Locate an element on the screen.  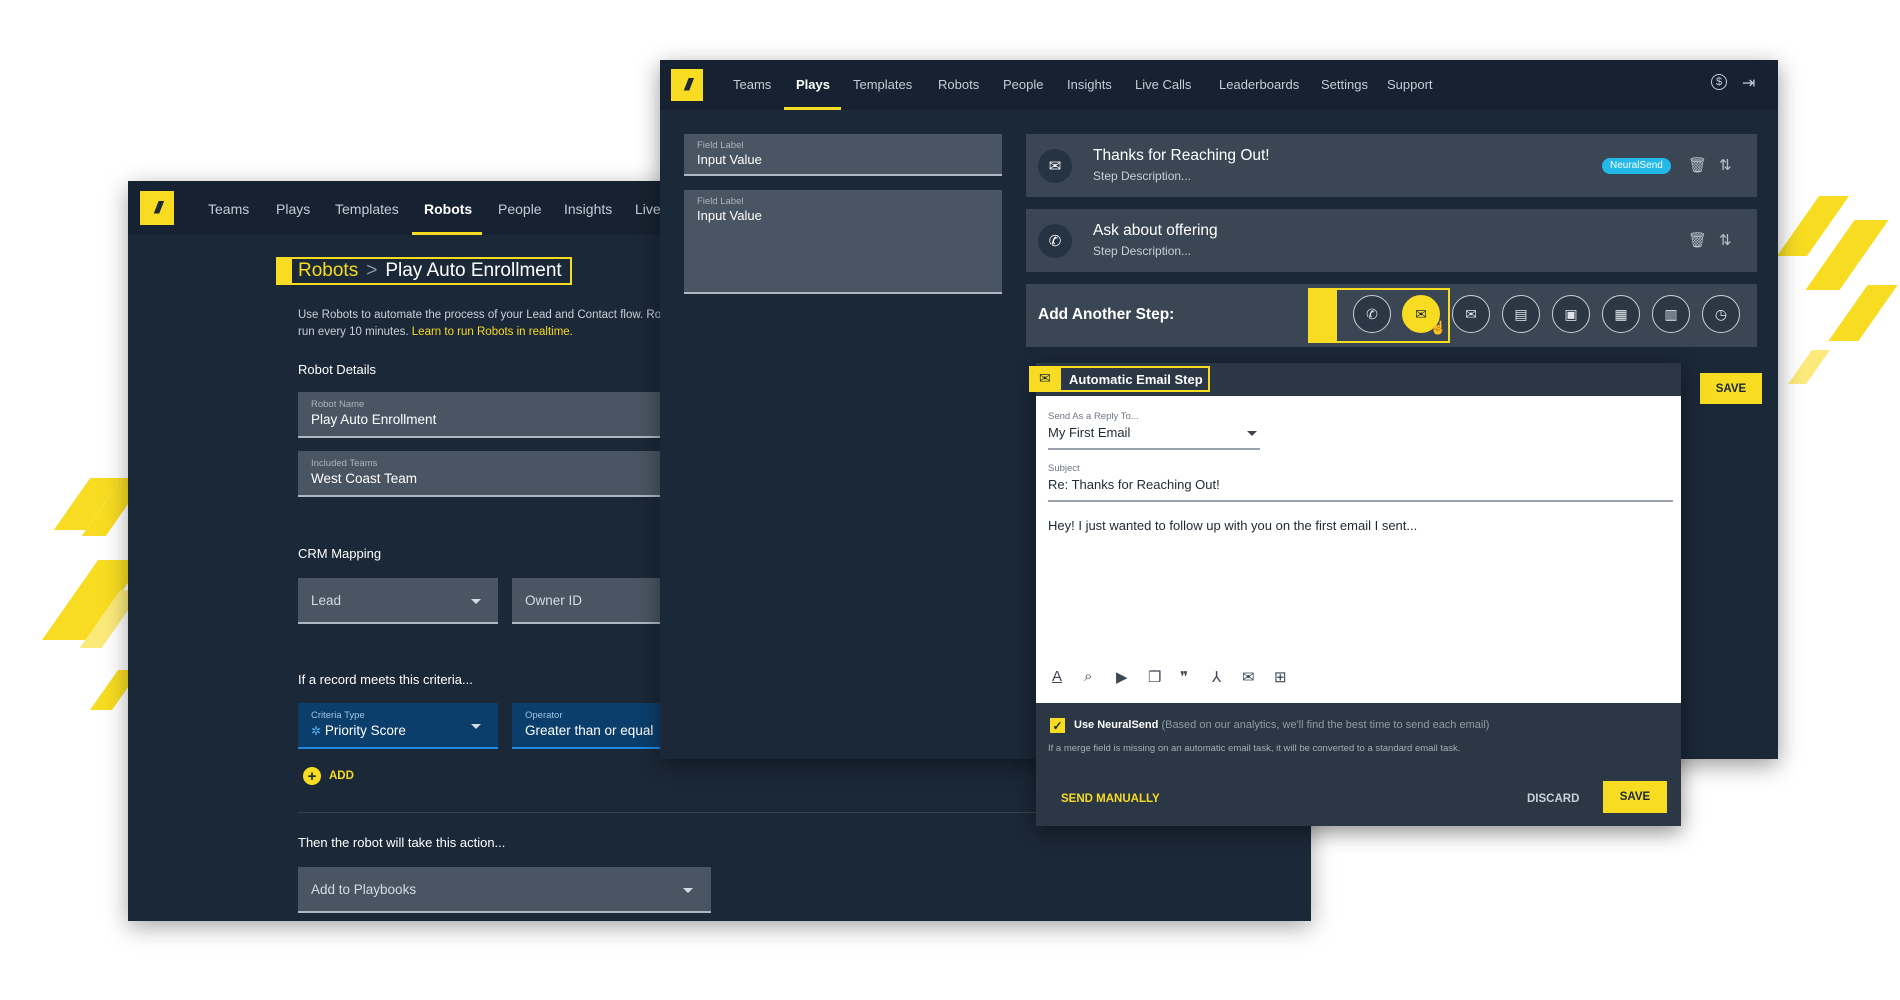
crm-object-select: Lead is located at coordinates (398, 601).